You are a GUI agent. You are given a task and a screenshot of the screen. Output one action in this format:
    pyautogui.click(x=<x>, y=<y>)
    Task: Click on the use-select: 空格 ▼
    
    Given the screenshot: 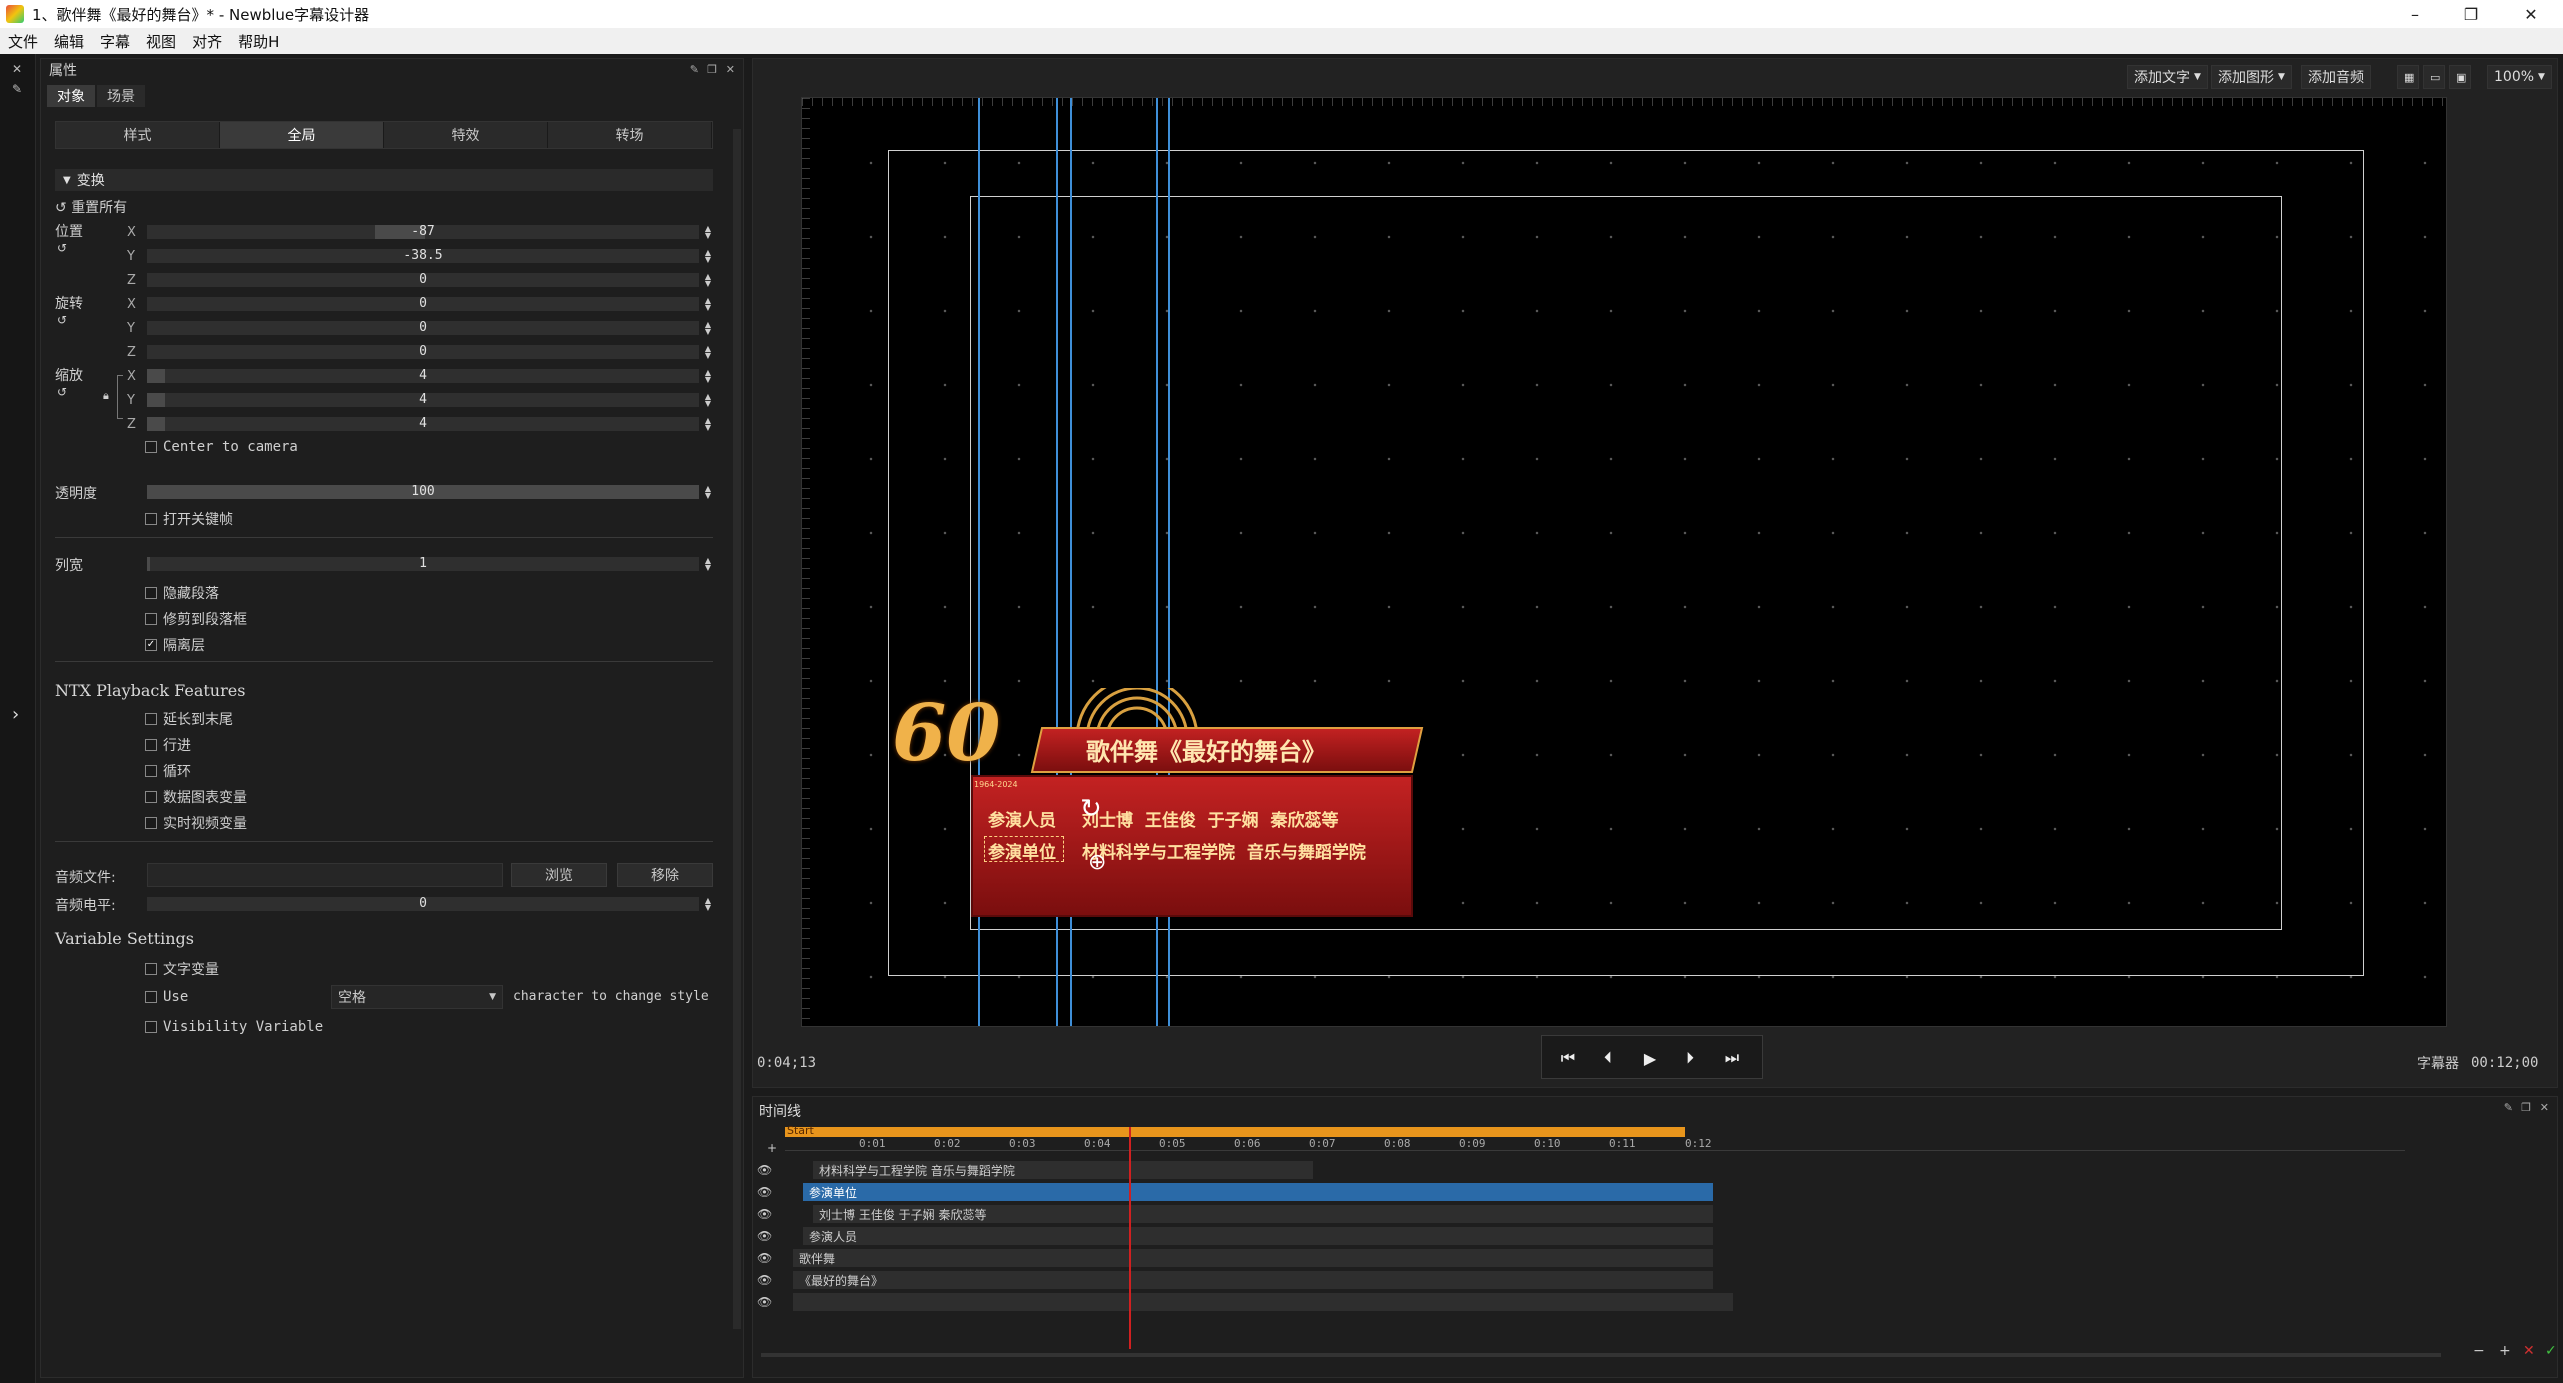 What is the action you would take?
    pyautogui.click(x=417, y=997)
    